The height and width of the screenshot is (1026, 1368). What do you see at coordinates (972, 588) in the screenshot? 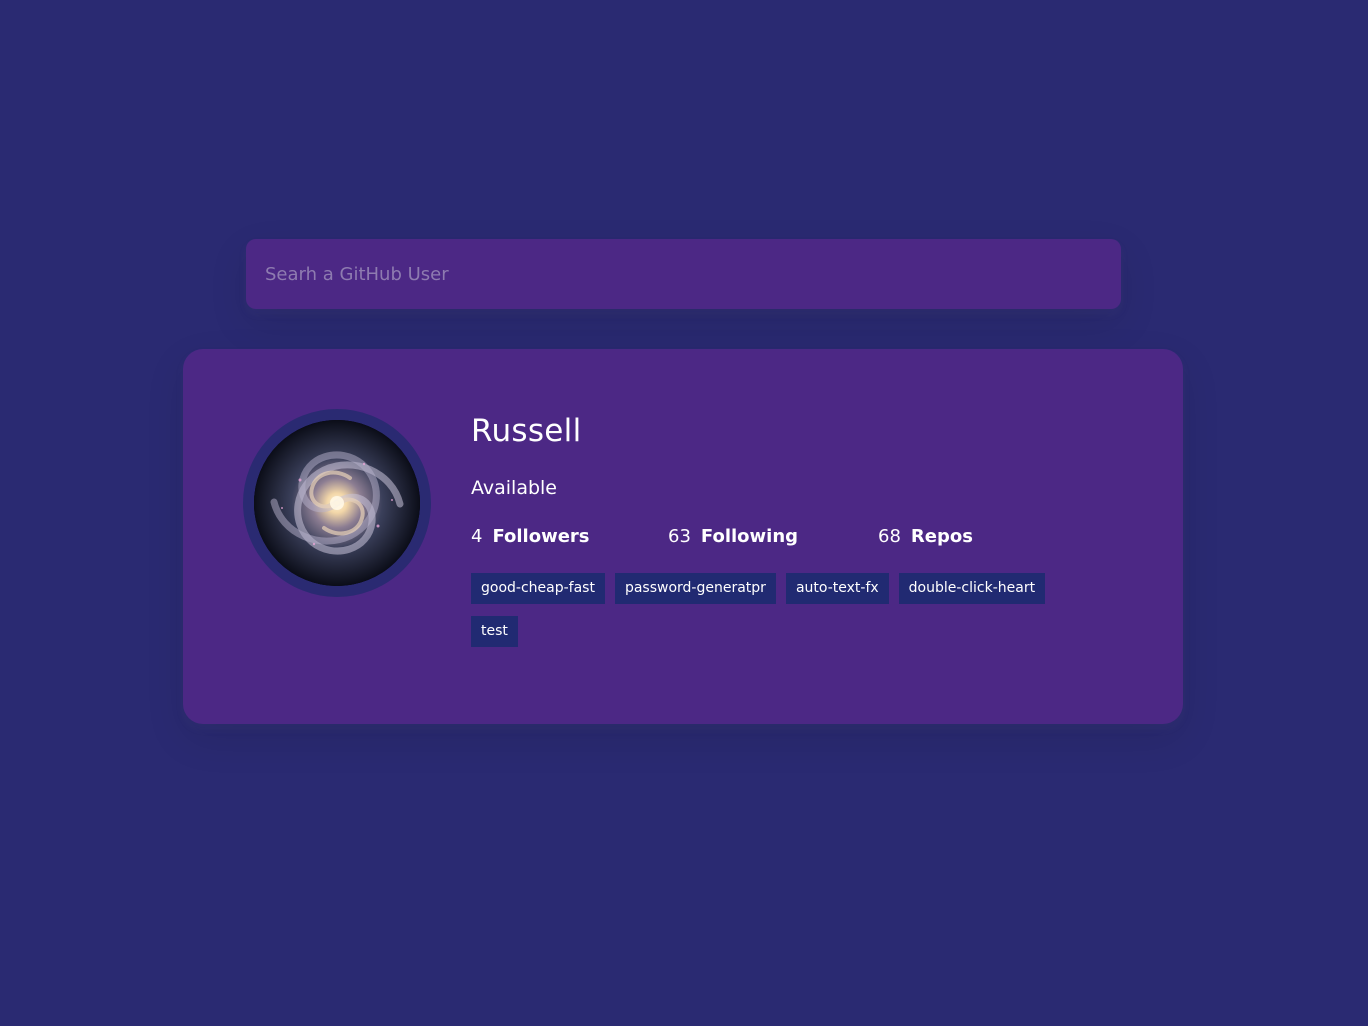
I see `repo-link: double-click-heart` at bounding box center [972, 588].